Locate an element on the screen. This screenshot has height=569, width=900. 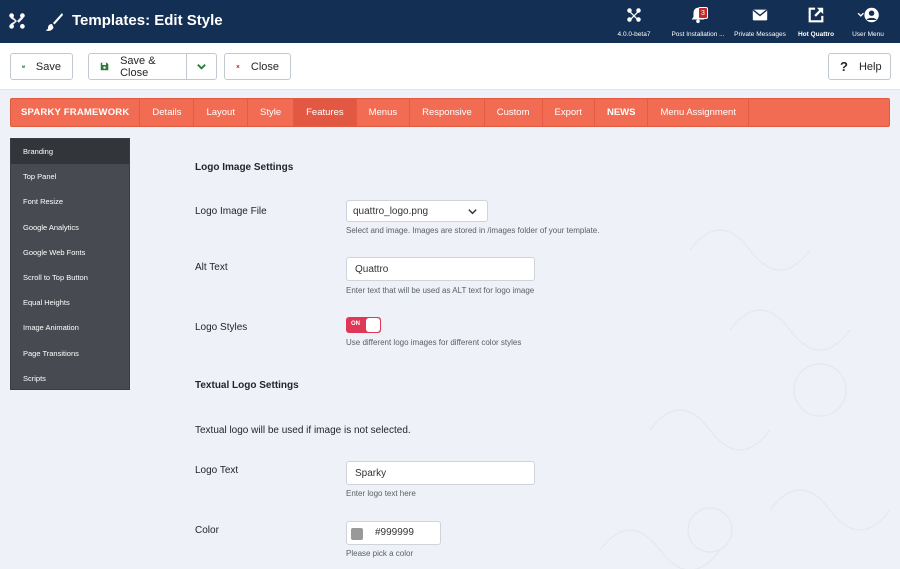
external-link-icon is located at coordinates (816, 15).